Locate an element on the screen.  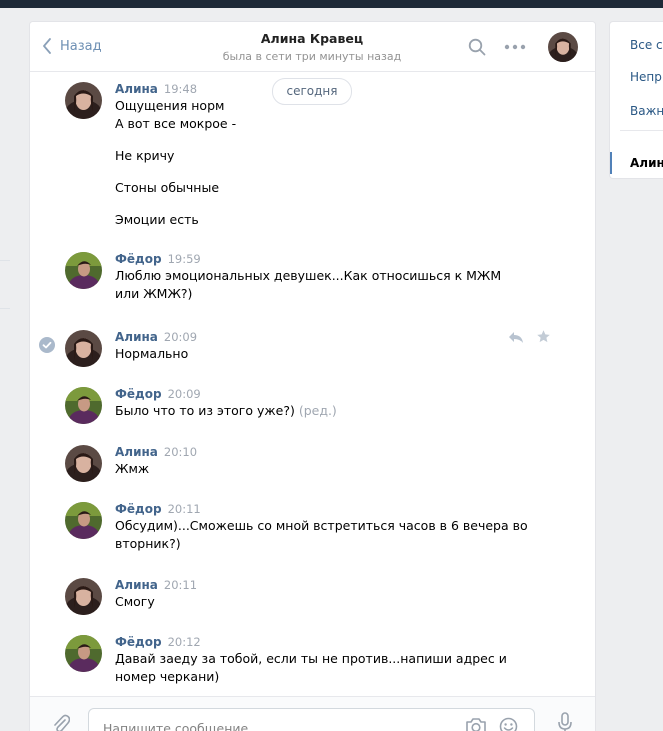
composer is located at coordinates (312, 713).